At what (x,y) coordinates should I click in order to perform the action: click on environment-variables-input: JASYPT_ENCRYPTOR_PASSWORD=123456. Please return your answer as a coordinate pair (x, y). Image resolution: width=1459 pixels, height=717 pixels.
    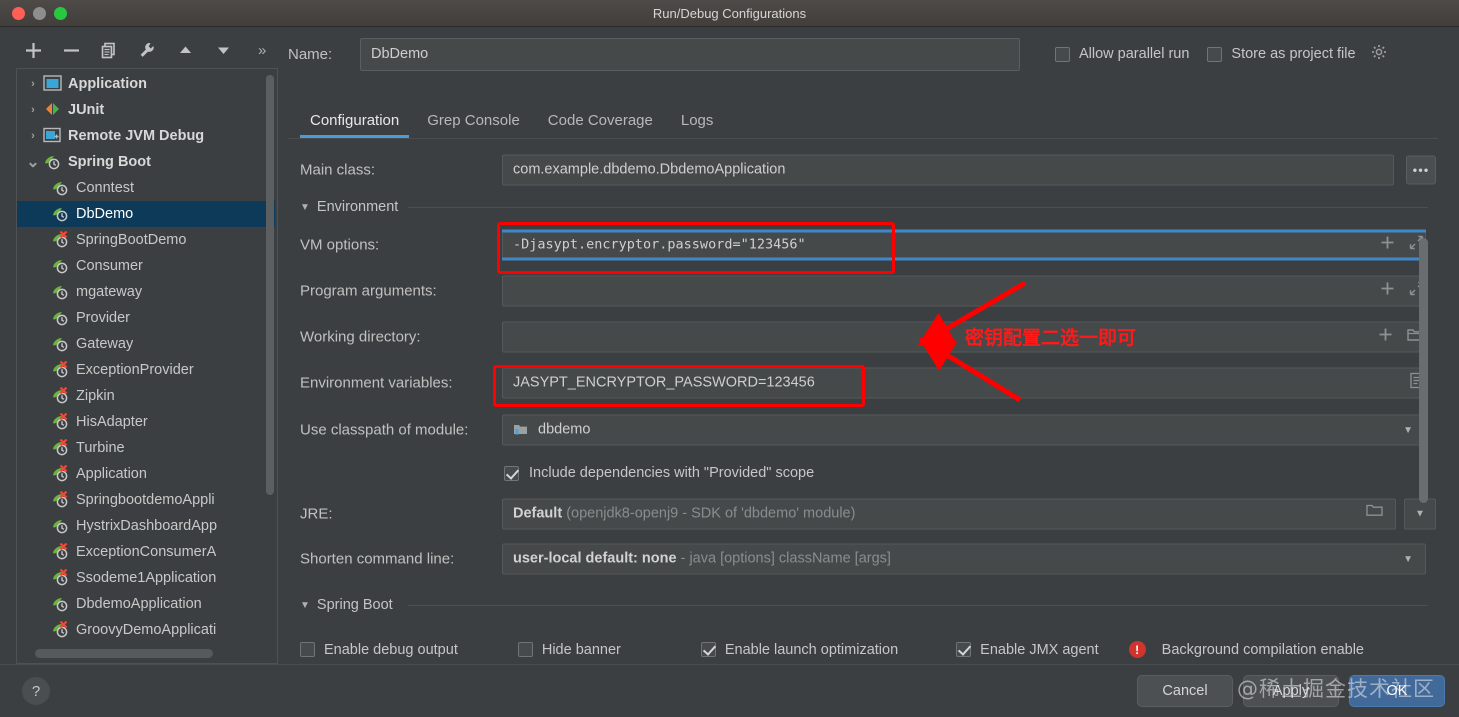
    Looking at the image, I should click on (964, 383).